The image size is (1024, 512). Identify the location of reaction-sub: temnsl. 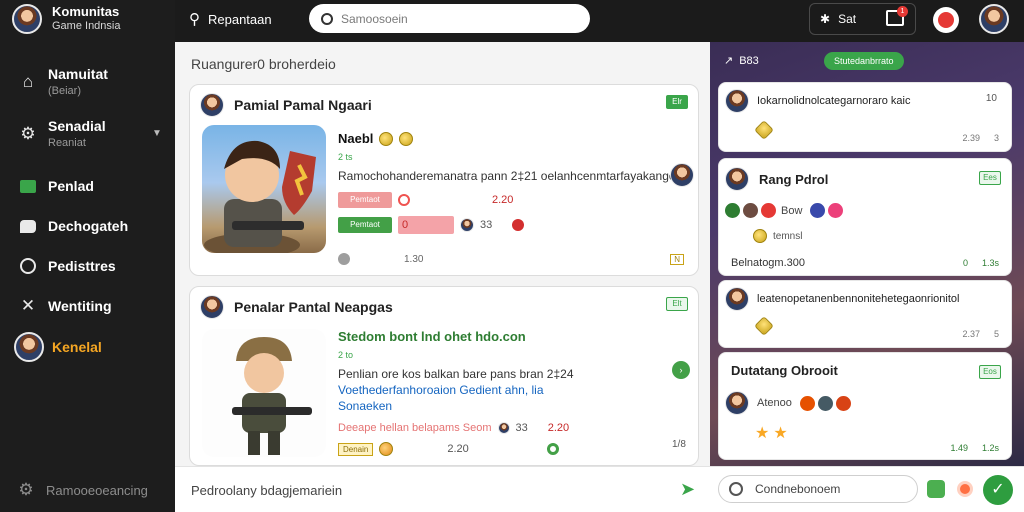
(777, 236).